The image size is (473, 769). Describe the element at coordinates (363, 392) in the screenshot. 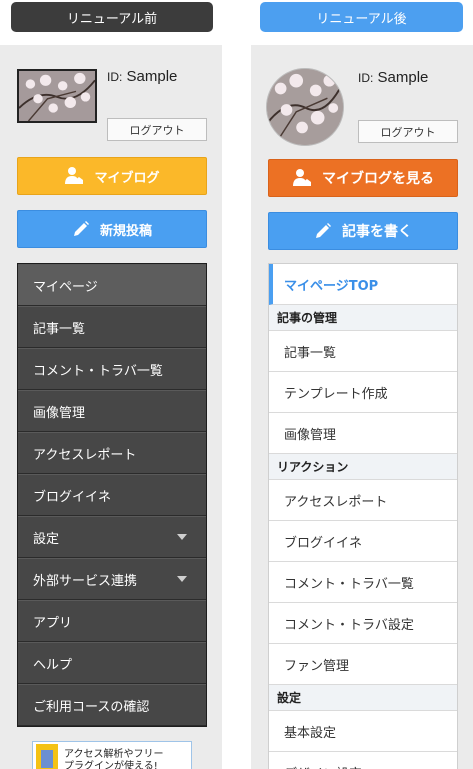

I see `menu-item-template-create: テンプレート作成` at that location.